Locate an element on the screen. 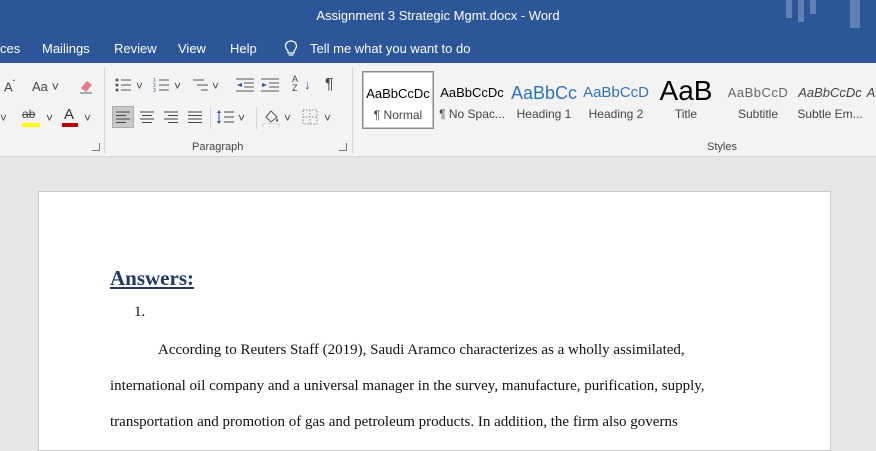  font-size-down-button: Aˇ is located at coordinates (9, 86).